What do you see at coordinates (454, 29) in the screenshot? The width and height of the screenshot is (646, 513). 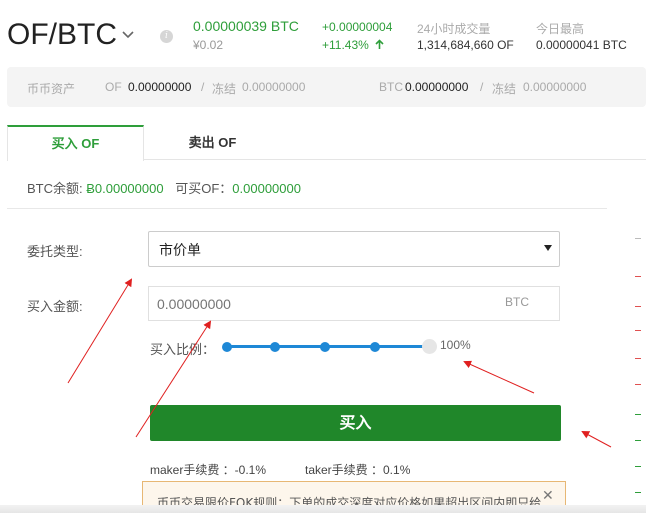 I see `volume-label: 24小时成交量` at bounding box center [454, 29].